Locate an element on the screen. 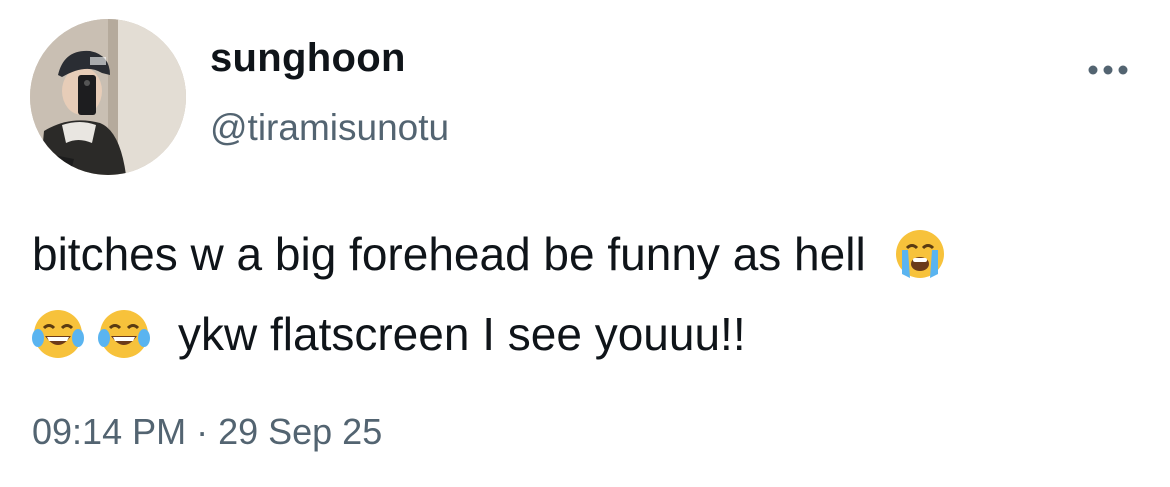 Image resolution: width=1170 pixels, height=487 pixels. tweet-text-part-2: ykw flatscreen I see youuu!! is located at coordinates (462, 334).